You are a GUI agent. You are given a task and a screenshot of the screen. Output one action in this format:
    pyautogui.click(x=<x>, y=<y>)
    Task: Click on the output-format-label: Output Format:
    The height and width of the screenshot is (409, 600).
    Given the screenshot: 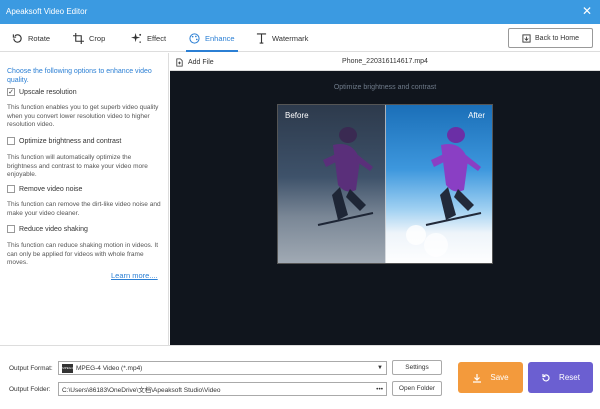 What is the action you would take?
    pyautogui.click(x=31, y=368)
    